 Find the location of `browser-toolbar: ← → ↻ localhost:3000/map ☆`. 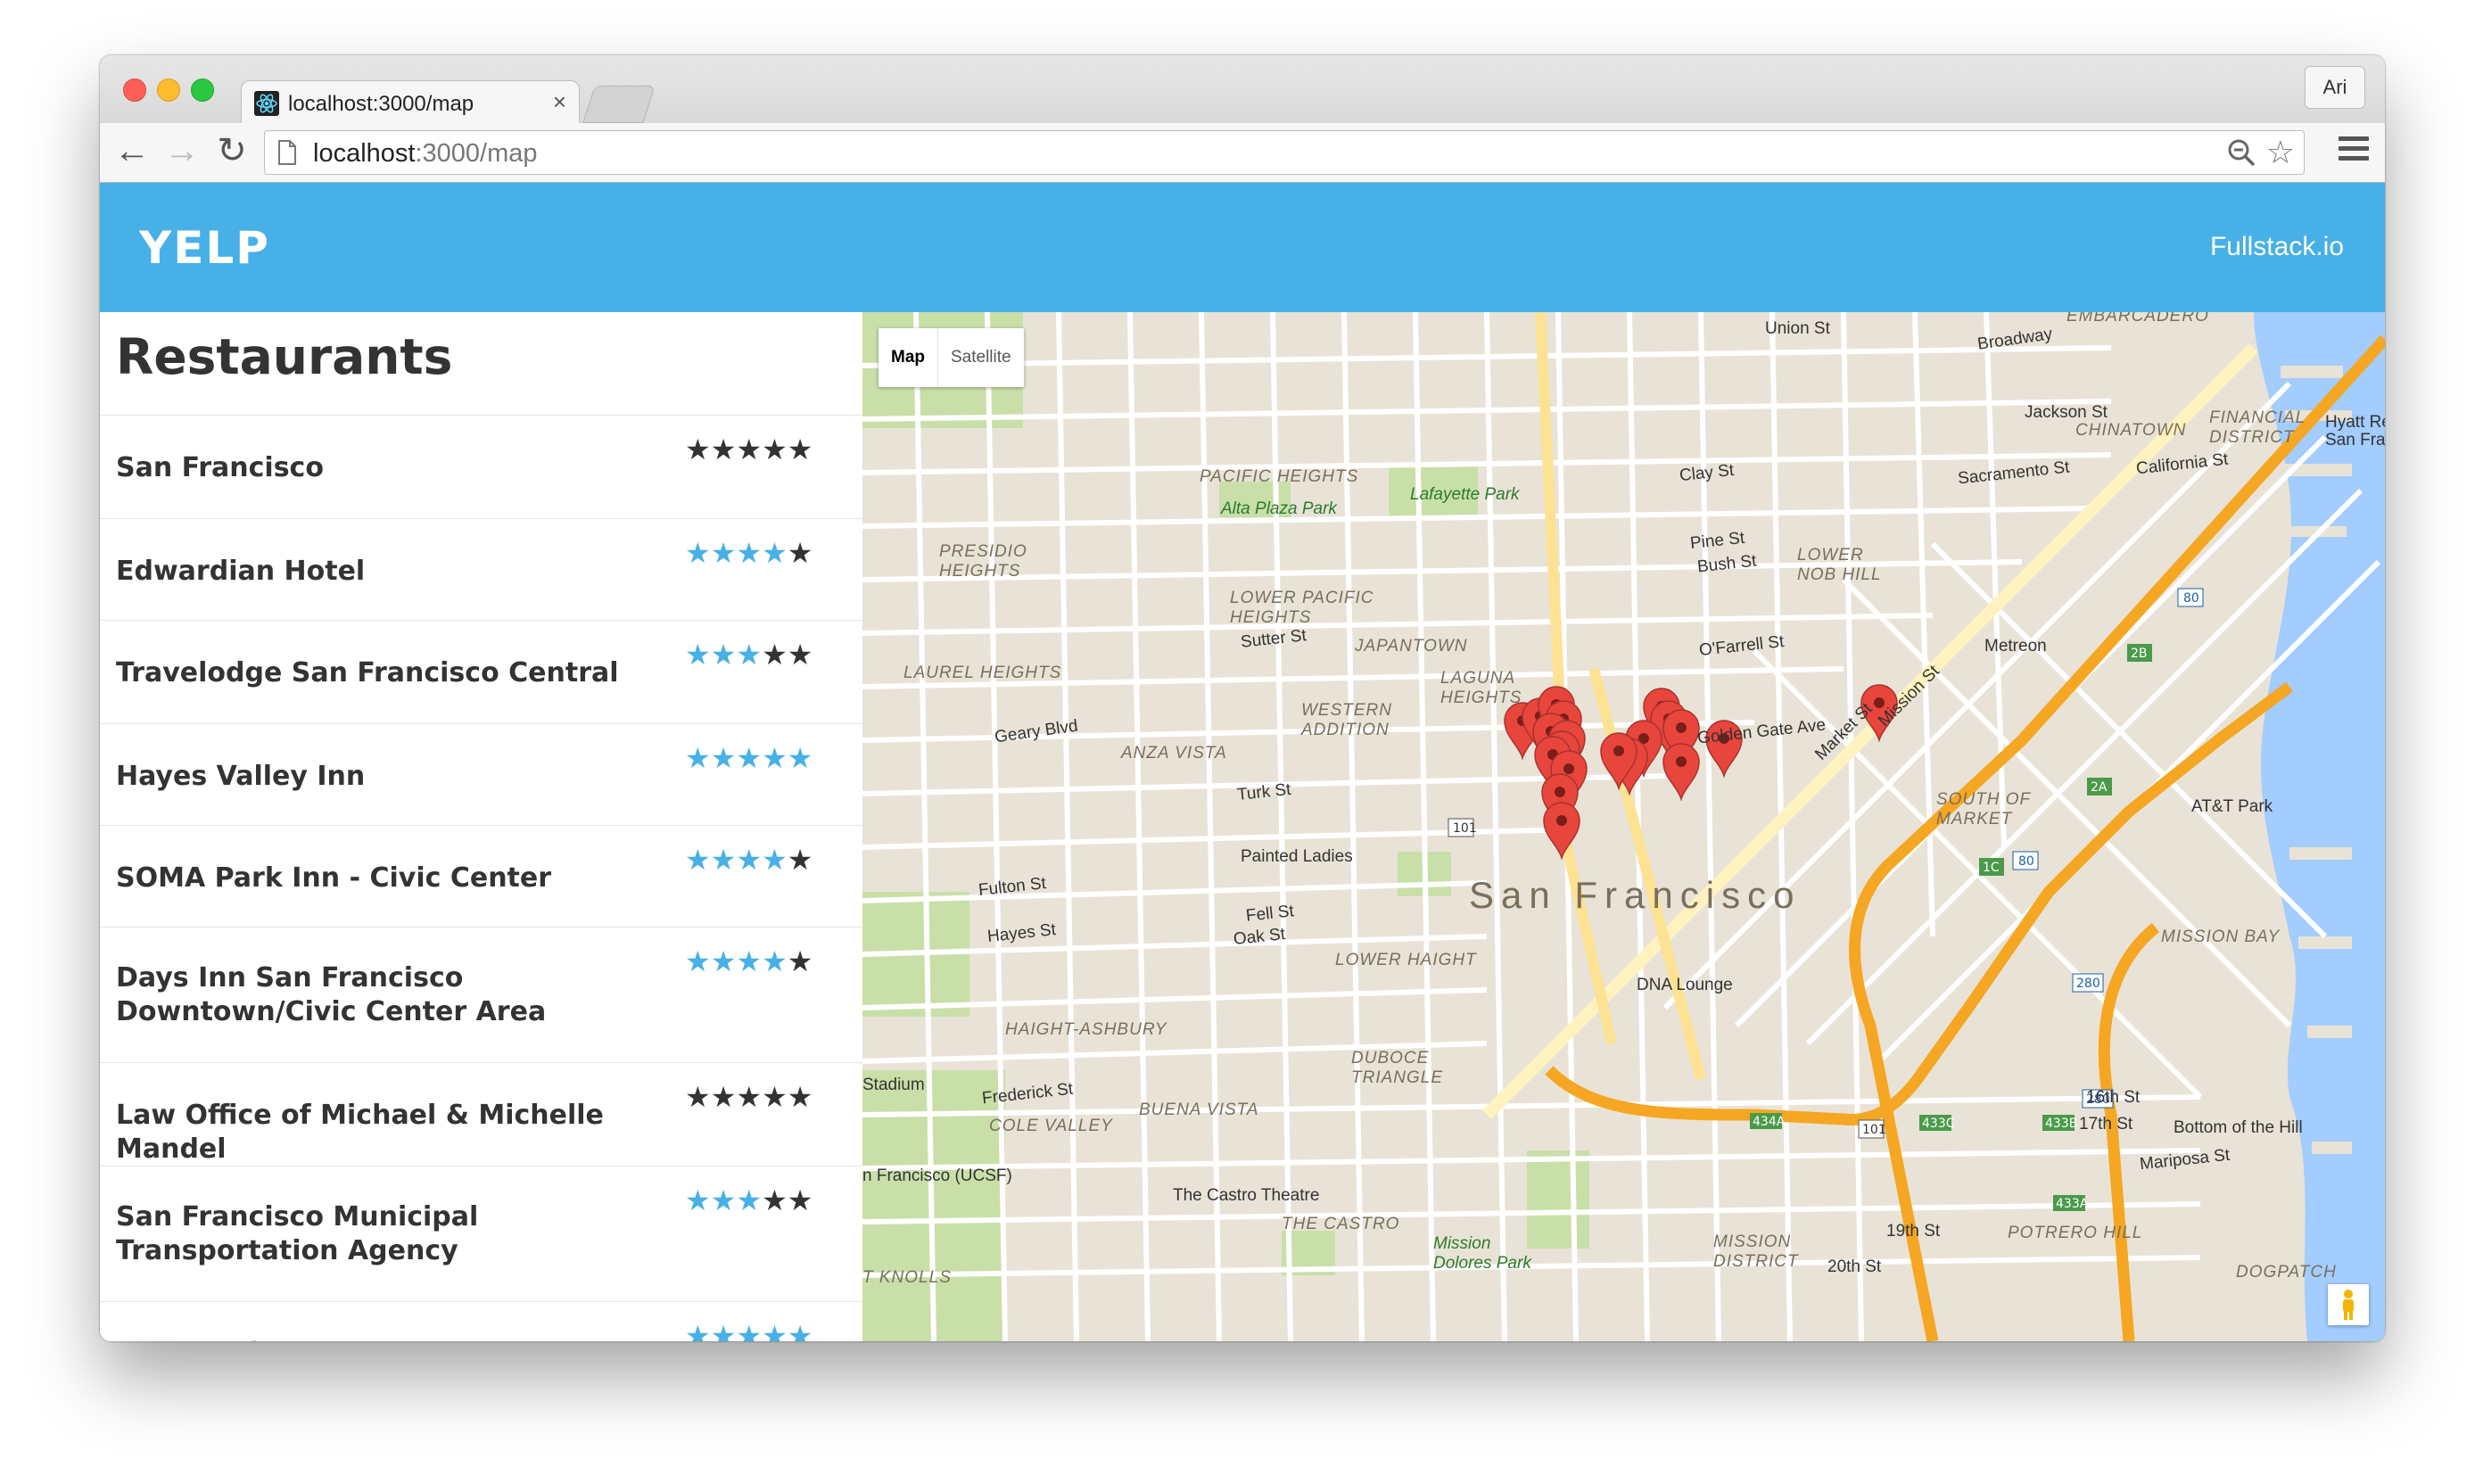

browser-toolbar: ← → ↻ localhost:3000/map ☆ is located at coordinates (1242, 153).